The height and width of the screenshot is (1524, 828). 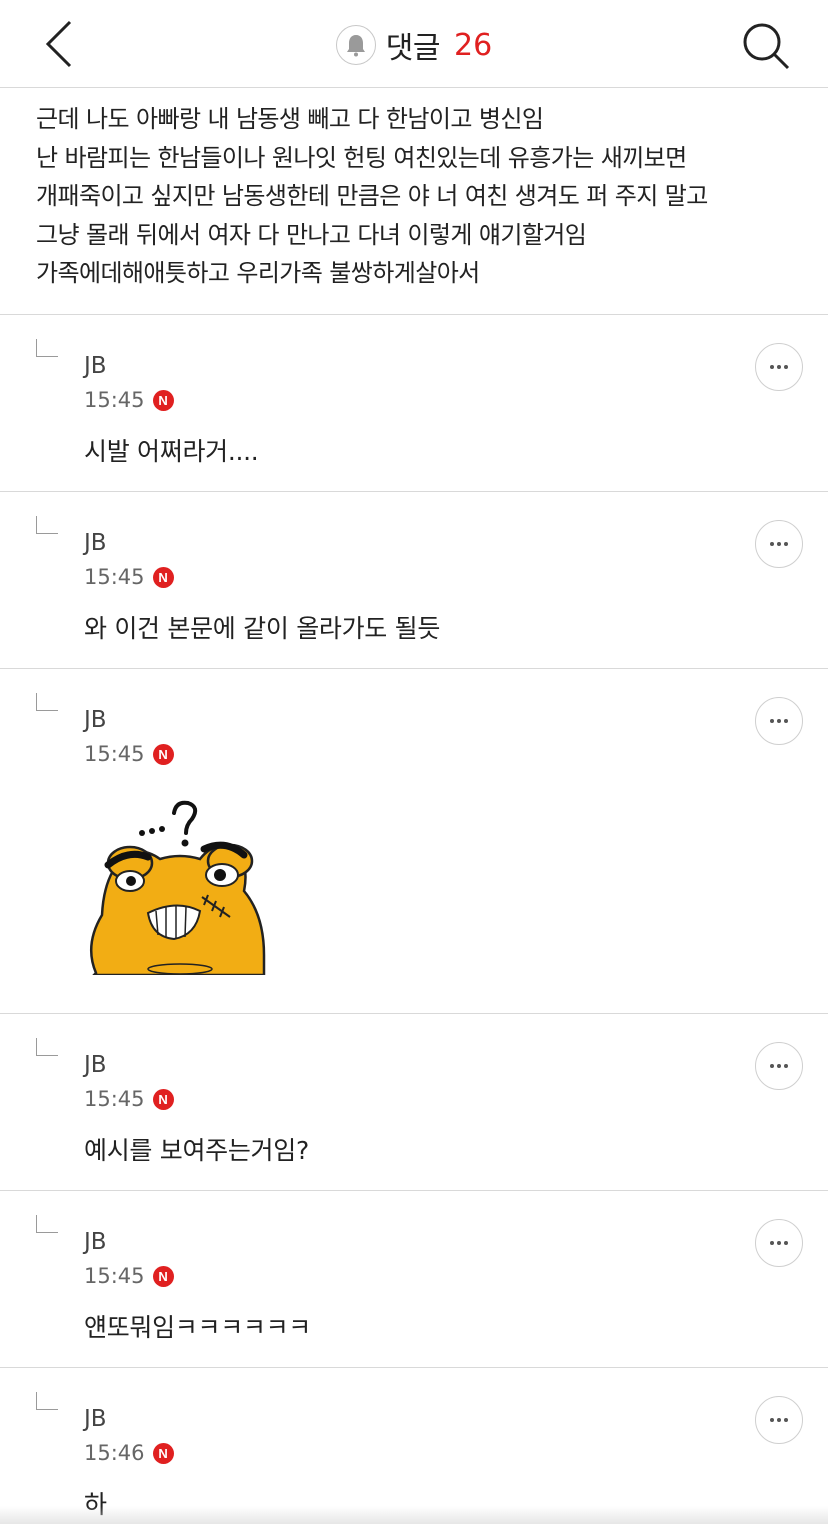 I want to click on post-line: 가족에데해애틋하고 우리가족 불쌍하게살아서, so click(x=258, y=273).